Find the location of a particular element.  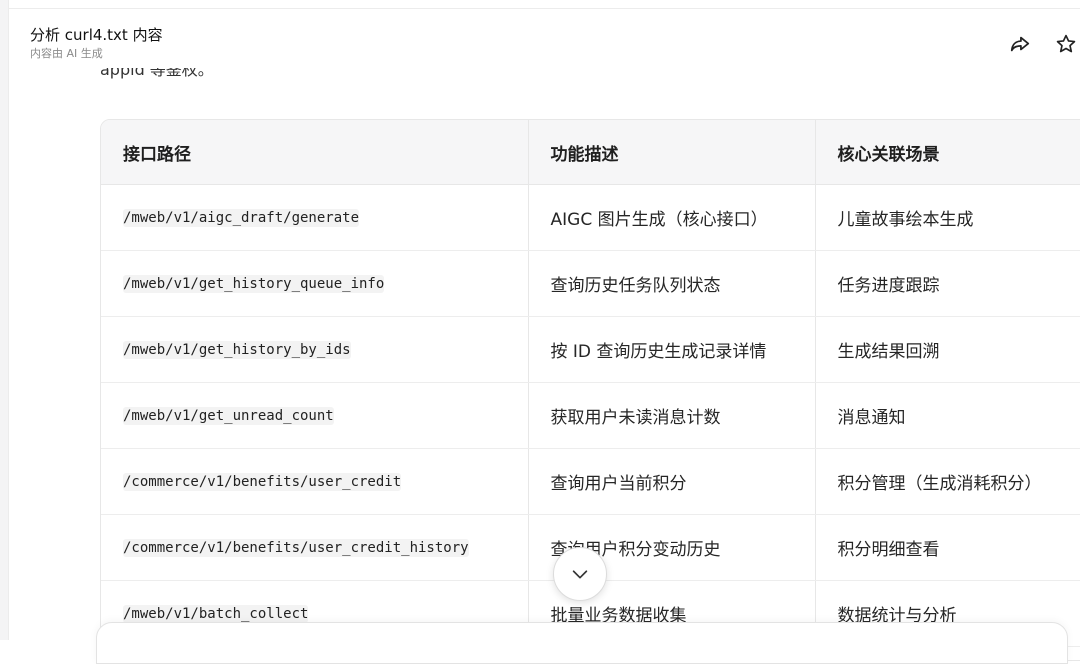

api-path-cell: /mweb/v1/aigc_draft/generate is located at coordinates (314, 217).